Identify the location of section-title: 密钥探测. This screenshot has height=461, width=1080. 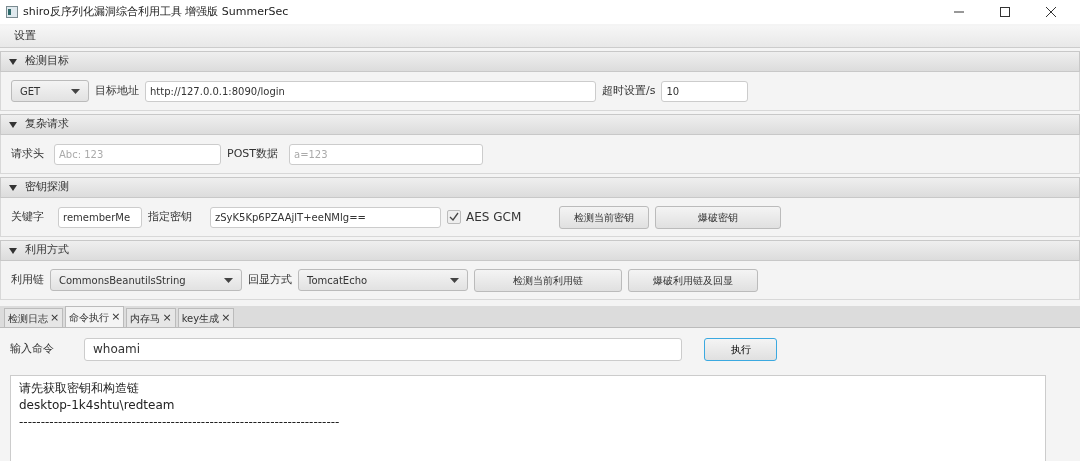
(47, 187).